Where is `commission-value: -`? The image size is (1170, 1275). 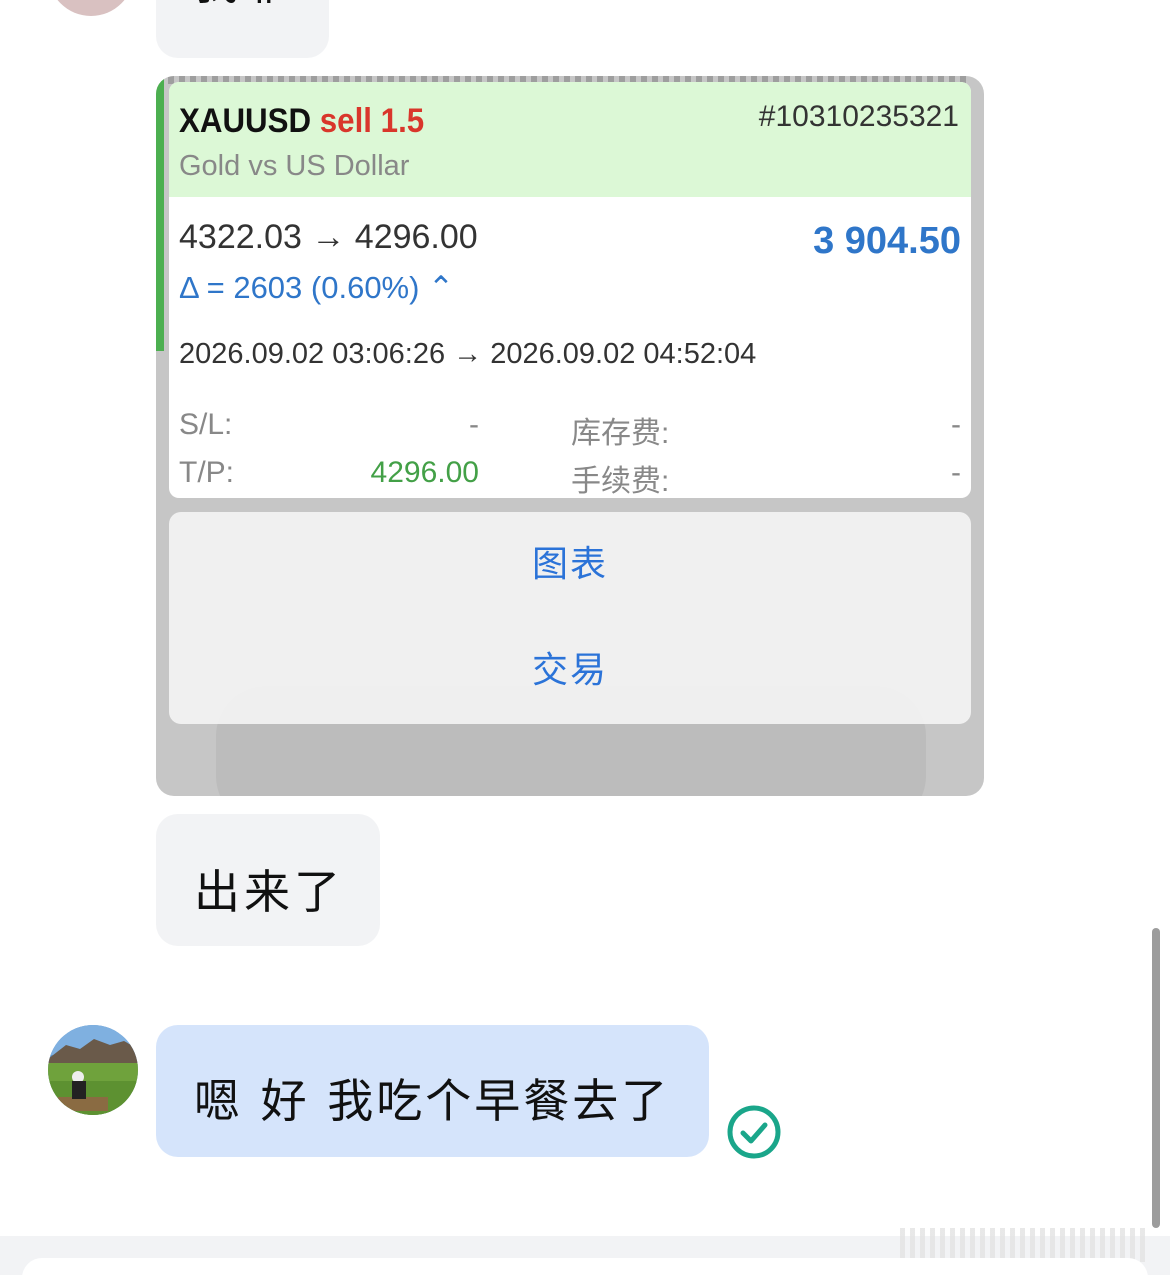 commission-value: - is located at coordinates (956, 472).